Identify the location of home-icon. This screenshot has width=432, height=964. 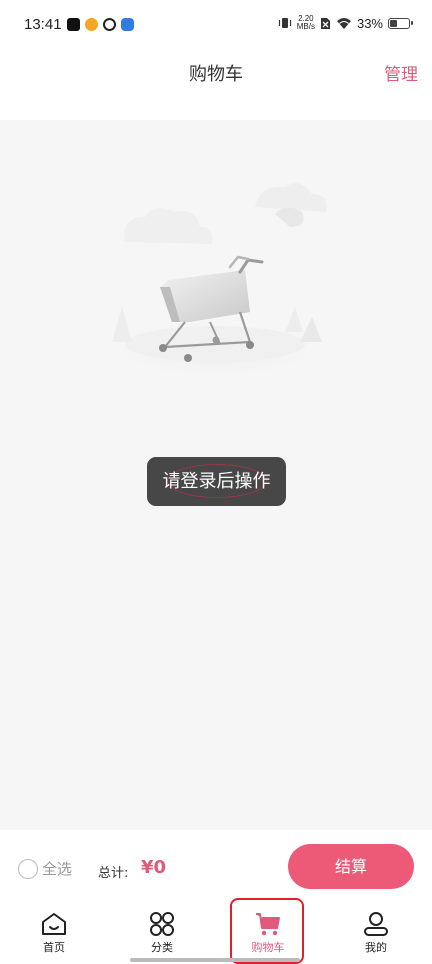
(54, 924).